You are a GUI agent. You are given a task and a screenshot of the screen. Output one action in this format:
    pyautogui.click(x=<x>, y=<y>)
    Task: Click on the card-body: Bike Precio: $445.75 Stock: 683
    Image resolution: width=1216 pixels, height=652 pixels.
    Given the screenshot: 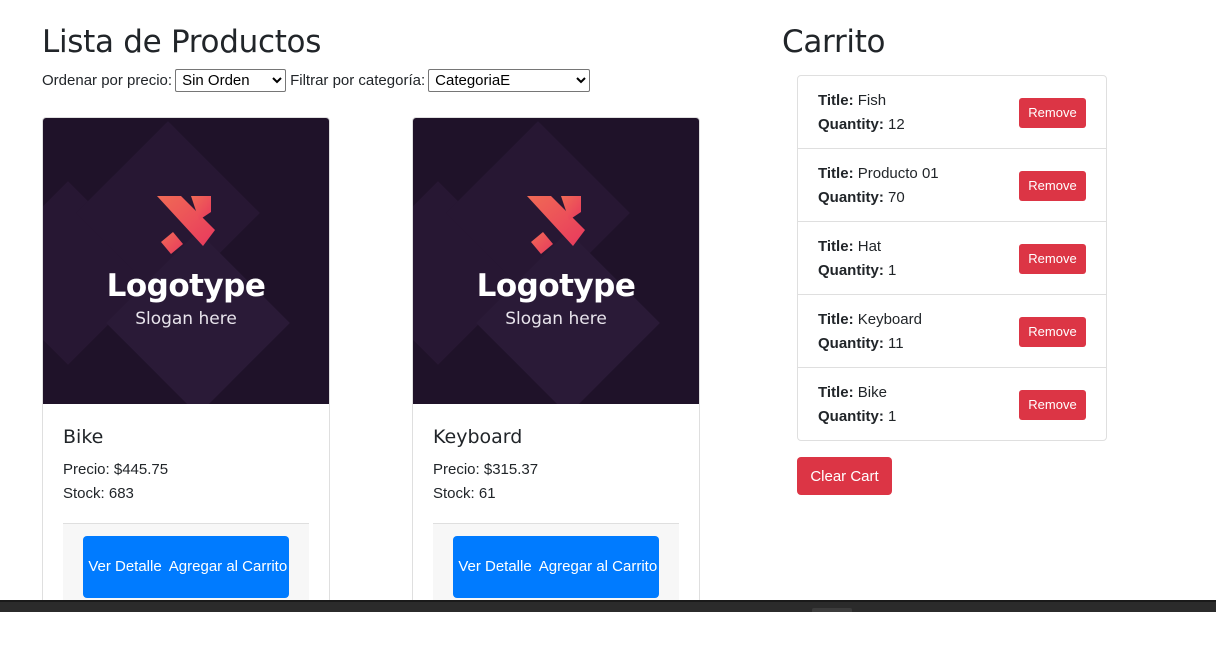 What is the action you would take?
    pyautogui.click(x=186, y=455)
    